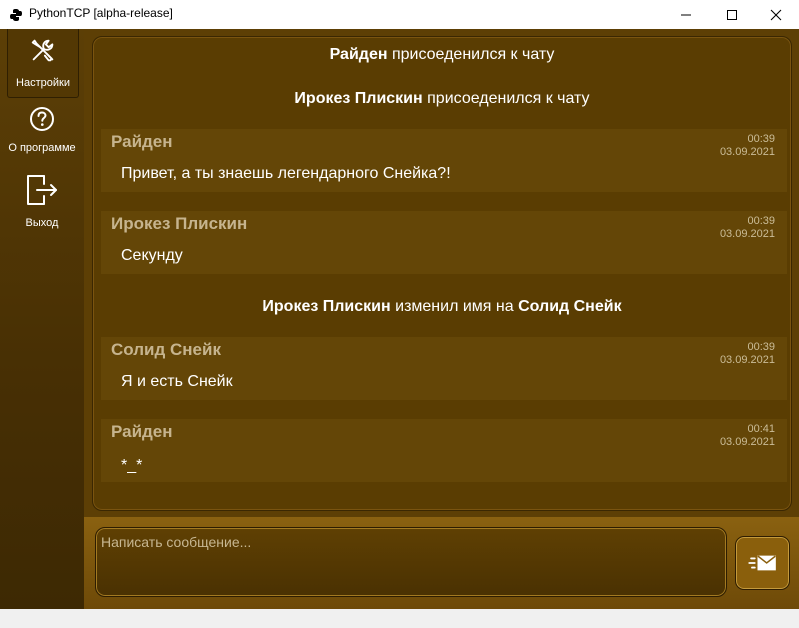 The height and width of the screenshot is (628, 799). Describe the element at coordinates (358, 54) in the screenshot. I see `system-user-name: Райден` at that location.